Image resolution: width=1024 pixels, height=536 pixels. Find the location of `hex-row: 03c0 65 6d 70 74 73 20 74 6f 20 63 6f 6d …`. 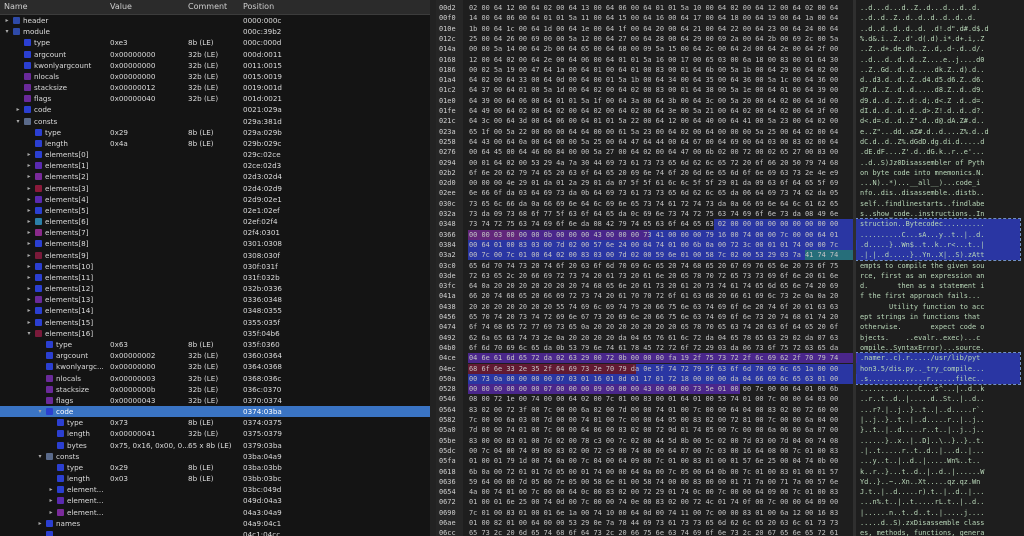

hex-row: 03c0 65 6d 70 74 73 20 74 6f 20 63 6f 6d … is located at coordinates (730, 266).